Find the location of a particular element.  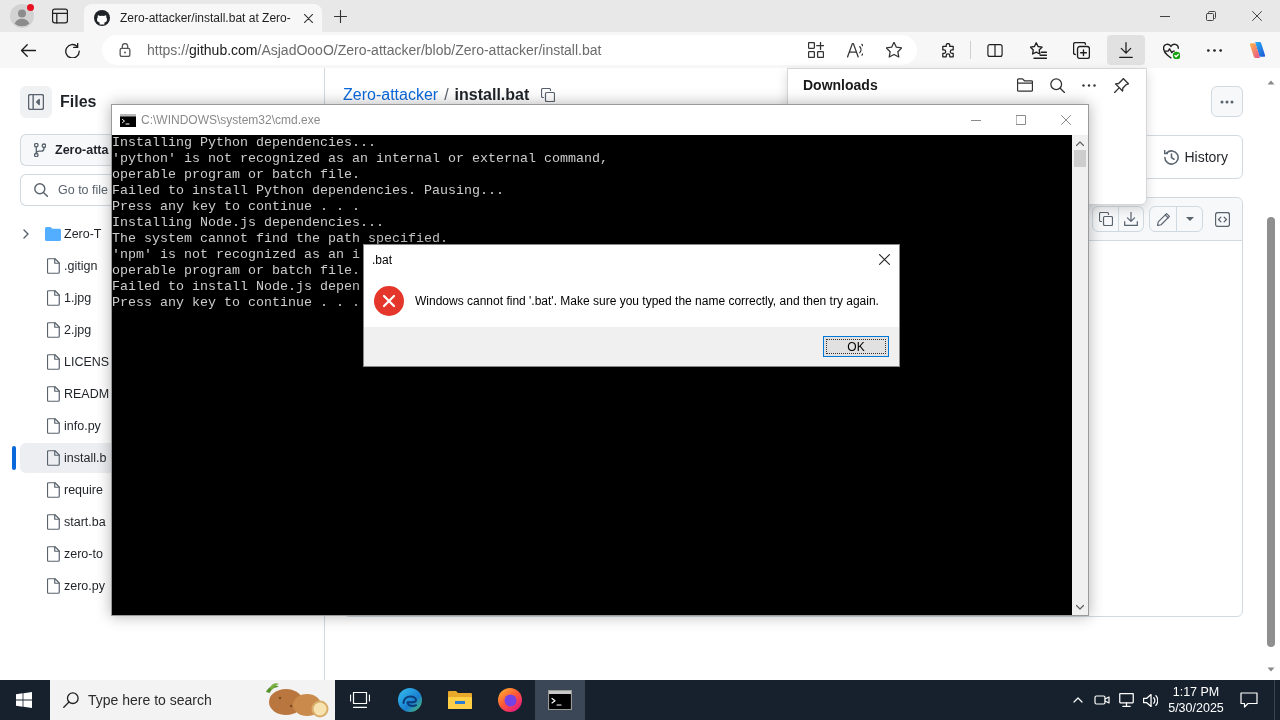

file-item: .gitign is located at coordinates (65, 266).